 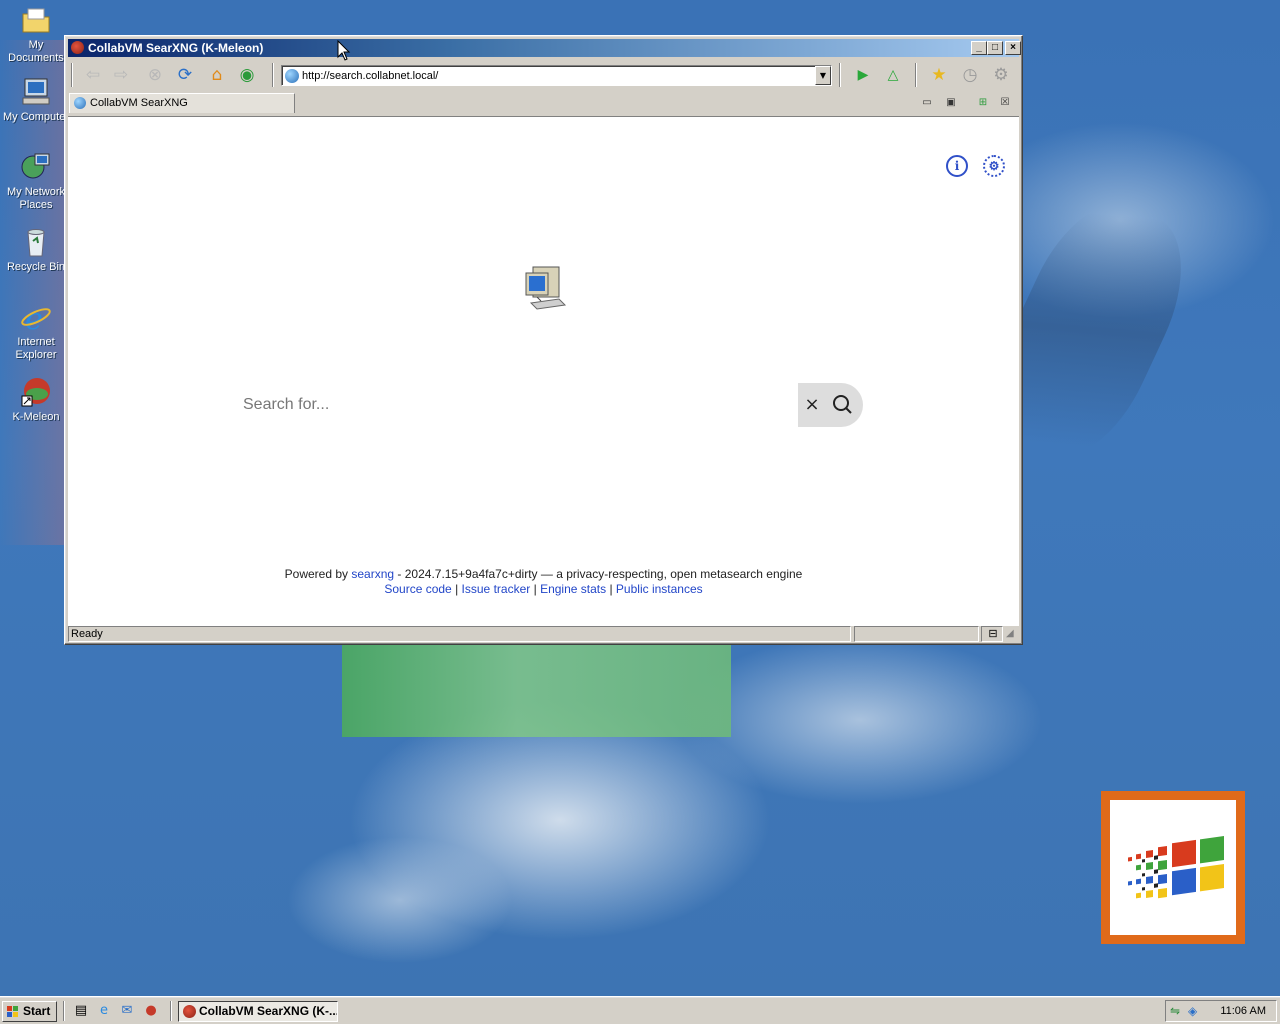 I want to click on close-tab-icon: ☒, so click(x=1005, y=103).